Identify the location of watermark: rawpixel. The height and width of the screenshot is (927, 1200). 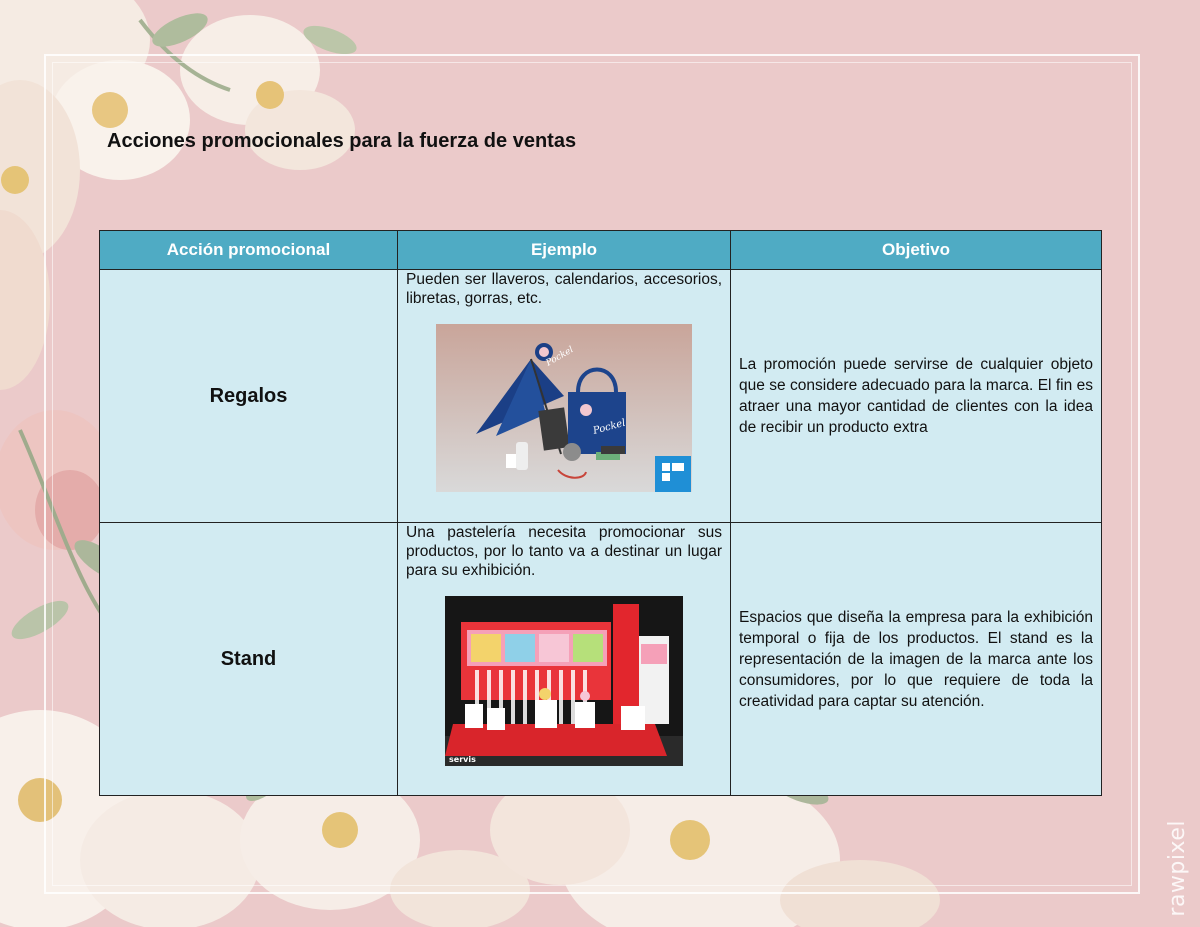
(1177, 868).